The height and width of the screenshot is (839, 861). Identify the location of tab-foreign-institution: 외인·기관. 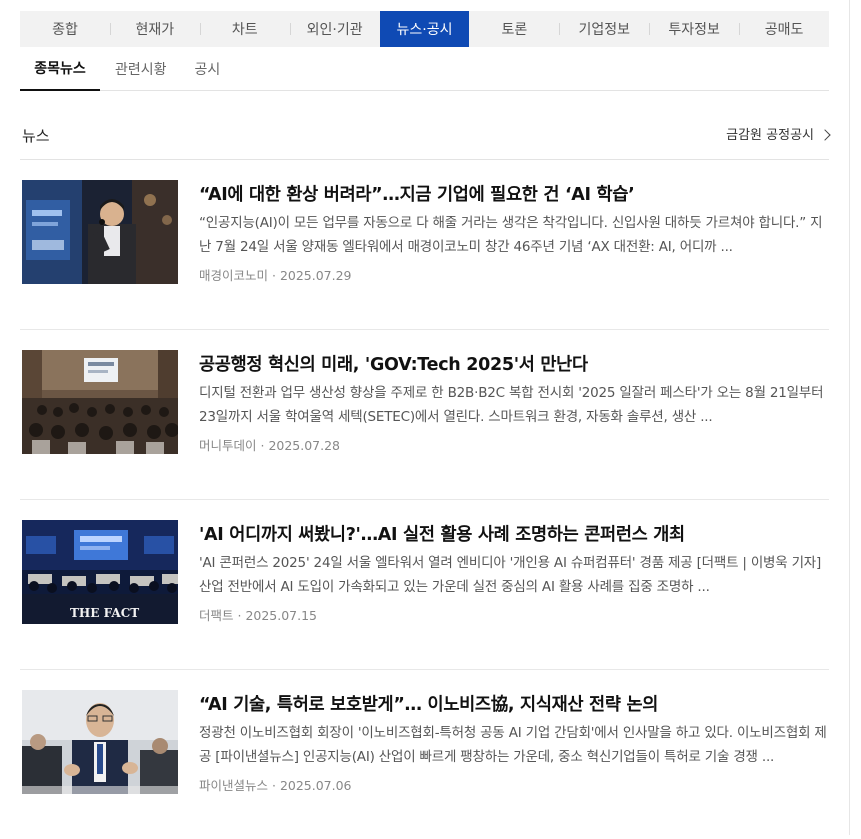
(334, 29).